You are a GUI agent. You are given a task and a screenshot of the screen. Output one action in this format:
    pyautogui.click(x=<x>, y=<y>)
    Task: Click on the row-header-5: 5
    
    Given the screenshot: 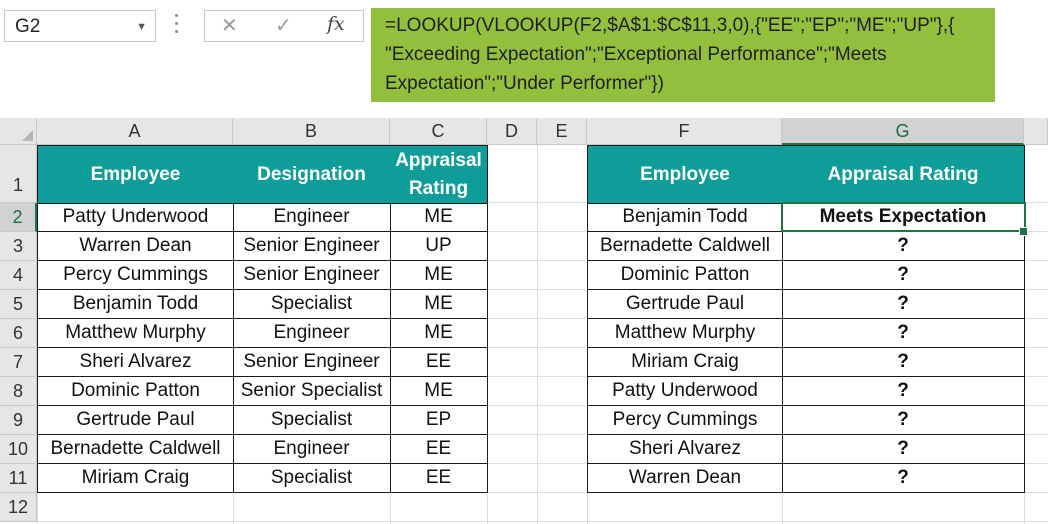 What is the action you would take?
    pyautogui.click(x=18, y=304)
    